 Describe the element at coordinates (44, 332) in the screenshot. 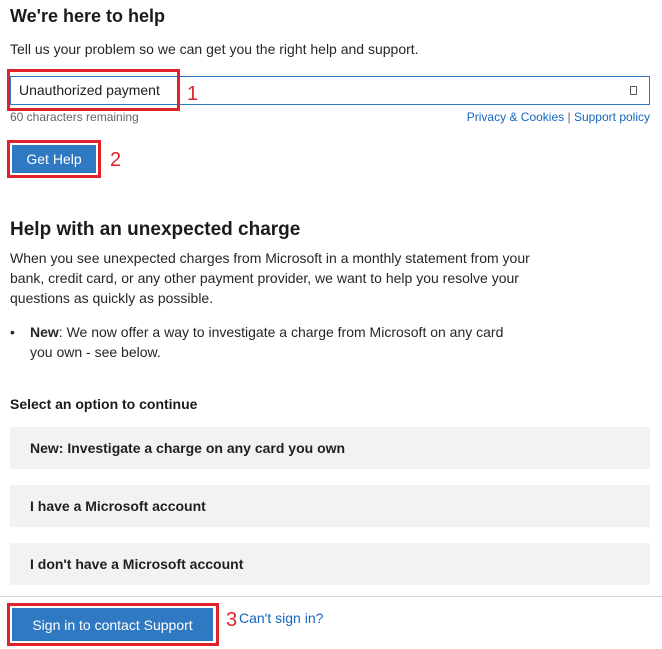

I see `bullet-label: New` at that location.